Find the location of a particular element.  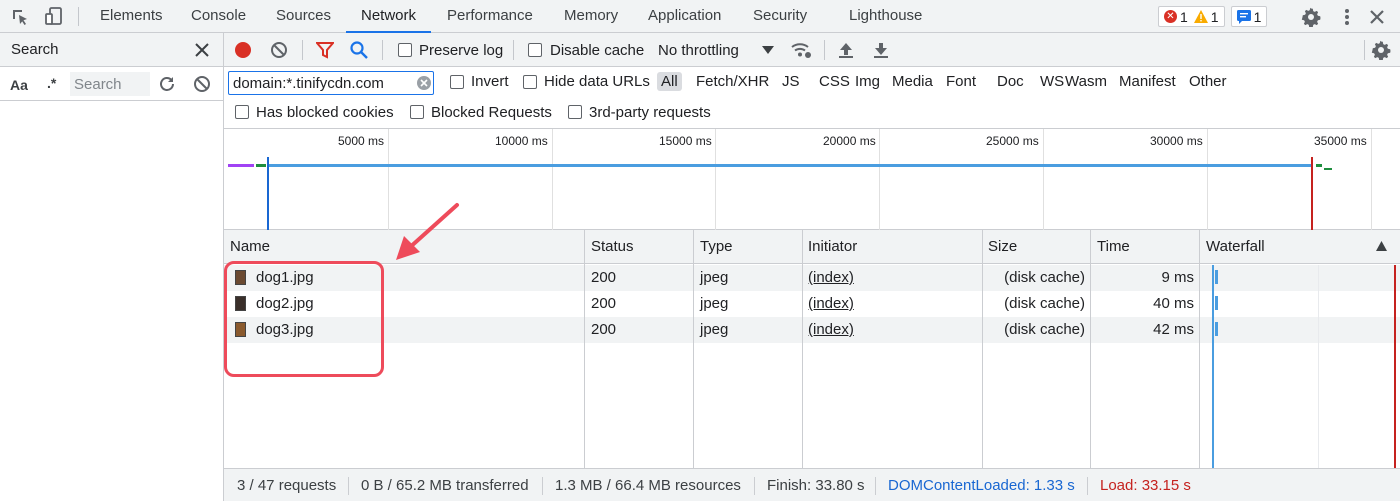

import-har-icon is located at coordinates (846, 50).